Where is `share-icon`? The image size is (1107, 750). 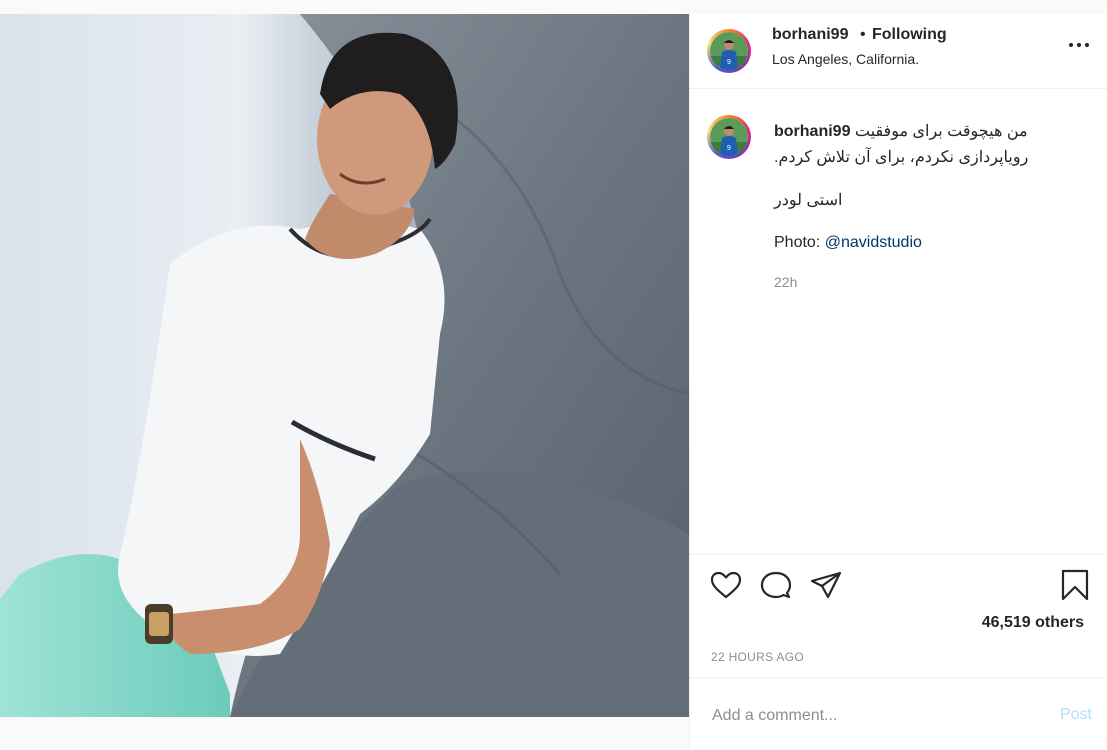
share-icon is located at coordinates (826, 587).